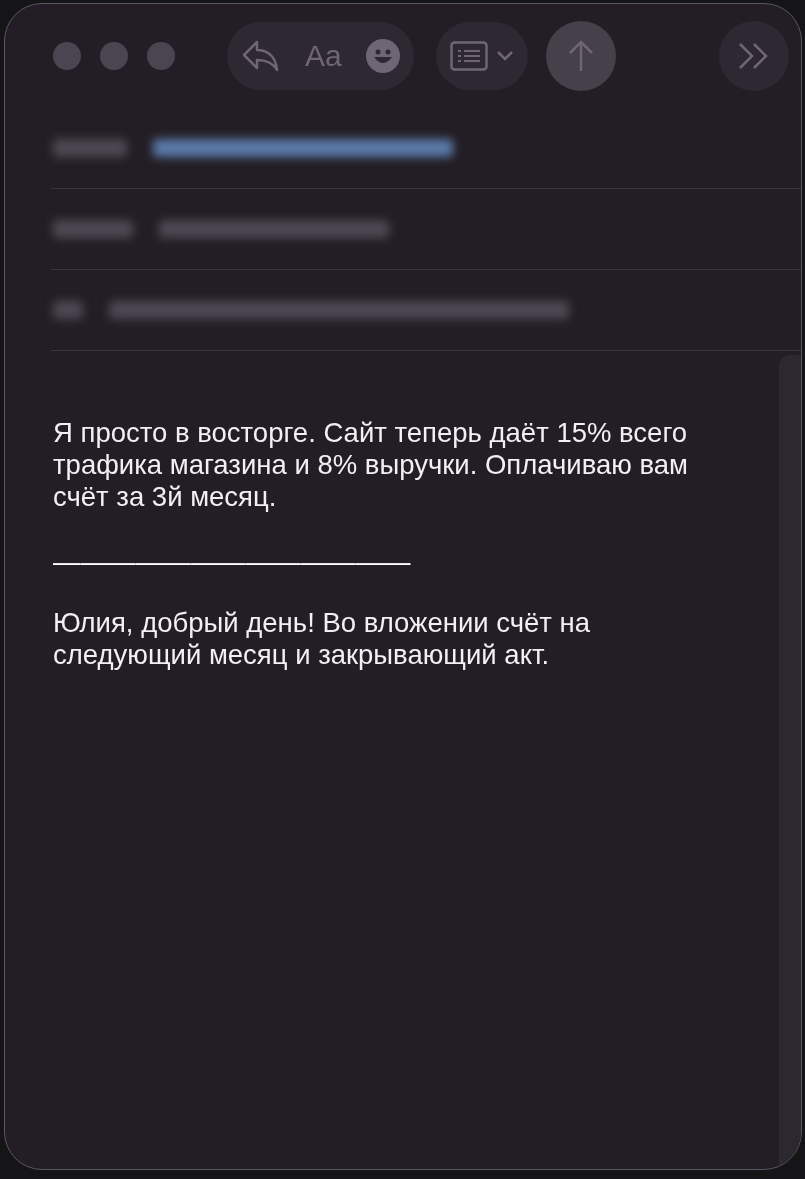 This screenshot has width=805, height=1179. I want to click on message-paragraph: Юлия, добрый день! Во вложении счёт на следующий месяц и закрывающий акт., so click(322, 639).